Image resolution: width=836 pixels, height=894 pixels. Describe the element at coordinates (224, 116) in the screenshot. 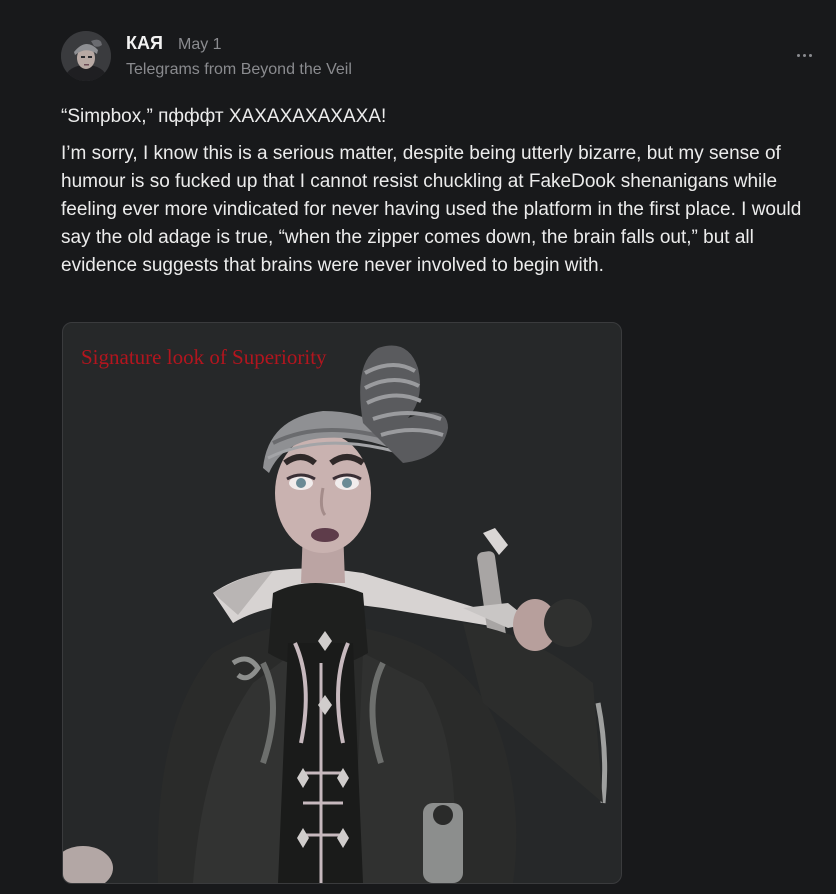

I see `post-paragraph-1: “Simpbox,” пфффт ХАХАХАХАХАХА!` at that location.